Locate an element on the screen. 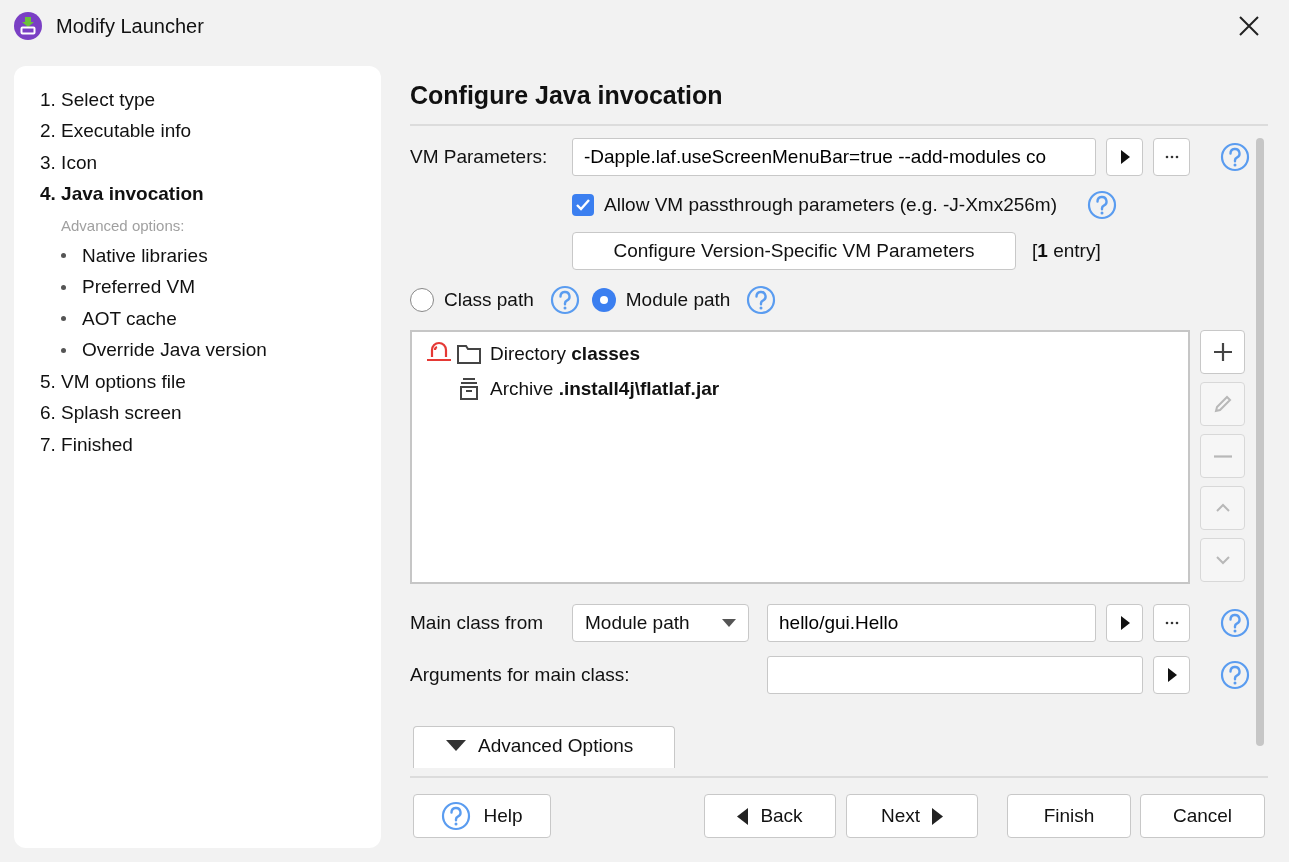  list-row: Archive .install4j\flatlaf.jar is located at coordinates (807, 388).